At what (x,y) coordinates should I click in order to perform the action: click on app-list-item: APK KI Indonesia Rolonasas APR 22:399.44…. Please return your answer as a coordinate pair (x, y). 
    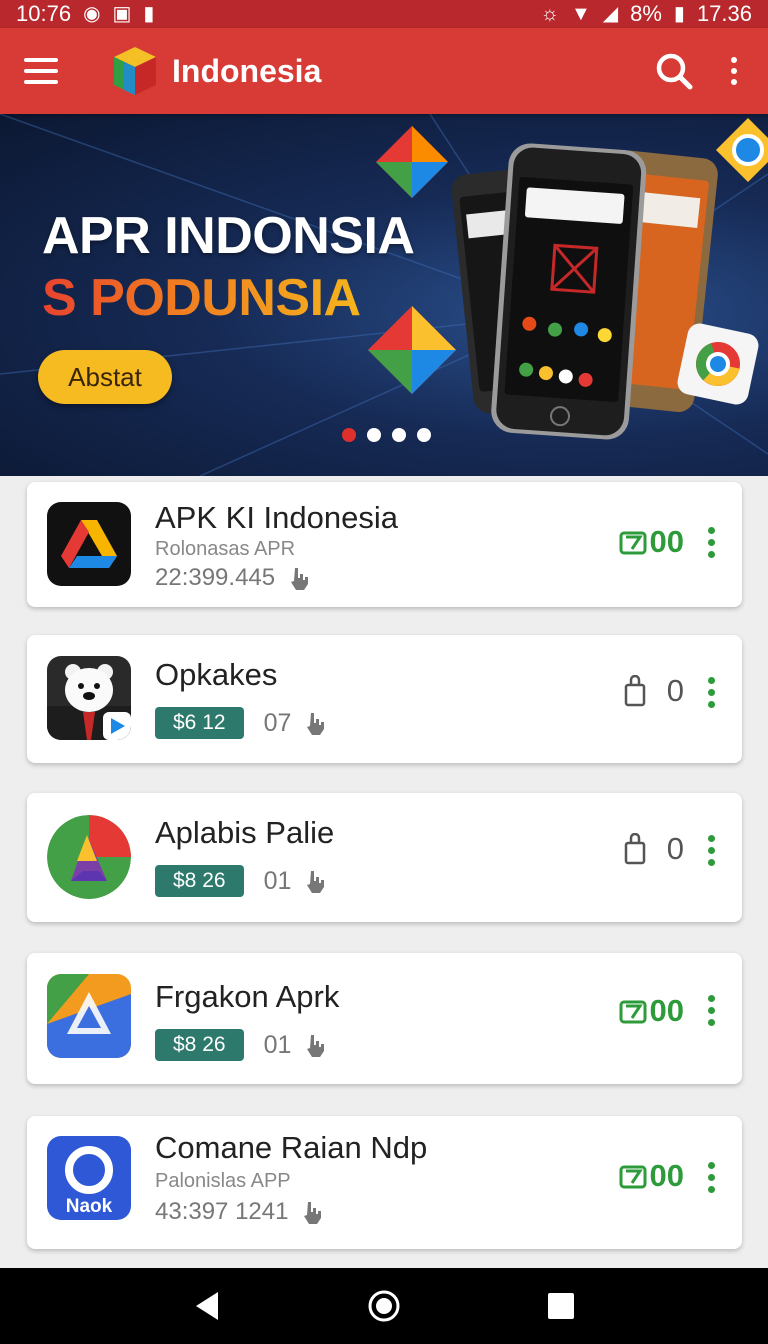
    Looking at the image, I should click on (384, 544).